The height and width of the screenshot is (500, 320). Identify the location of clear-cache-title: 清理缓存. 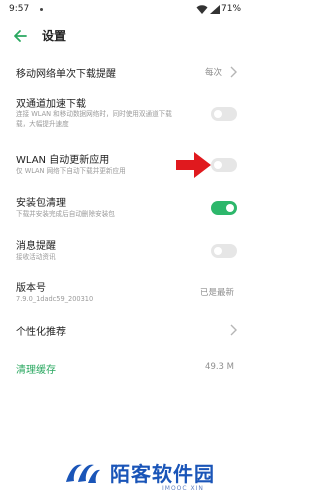
(36, 370).